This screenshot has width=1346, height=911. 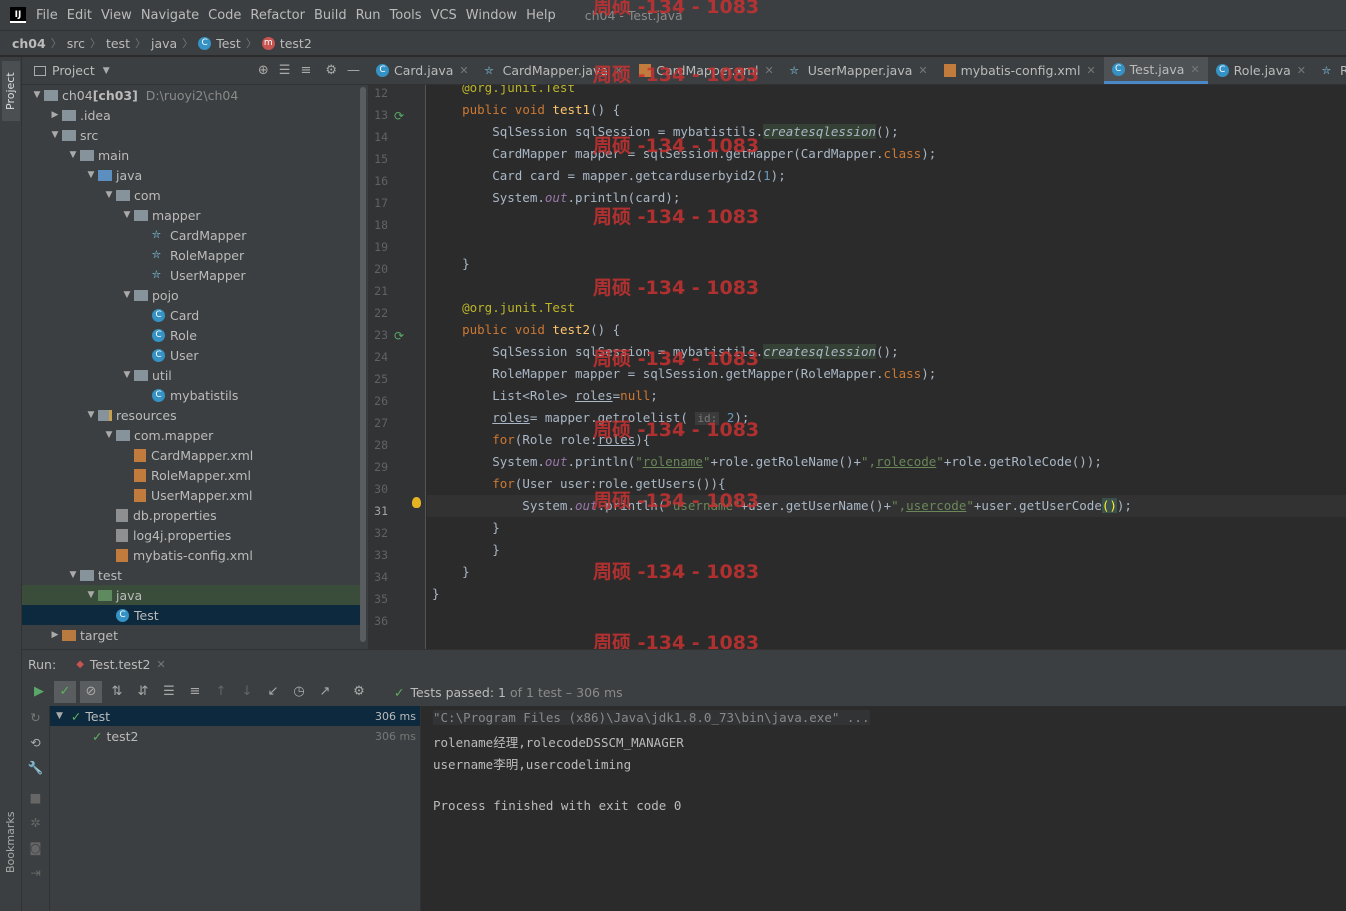 I want to click on tree-item: CardMapper.xml, so click(x=191, y=455).